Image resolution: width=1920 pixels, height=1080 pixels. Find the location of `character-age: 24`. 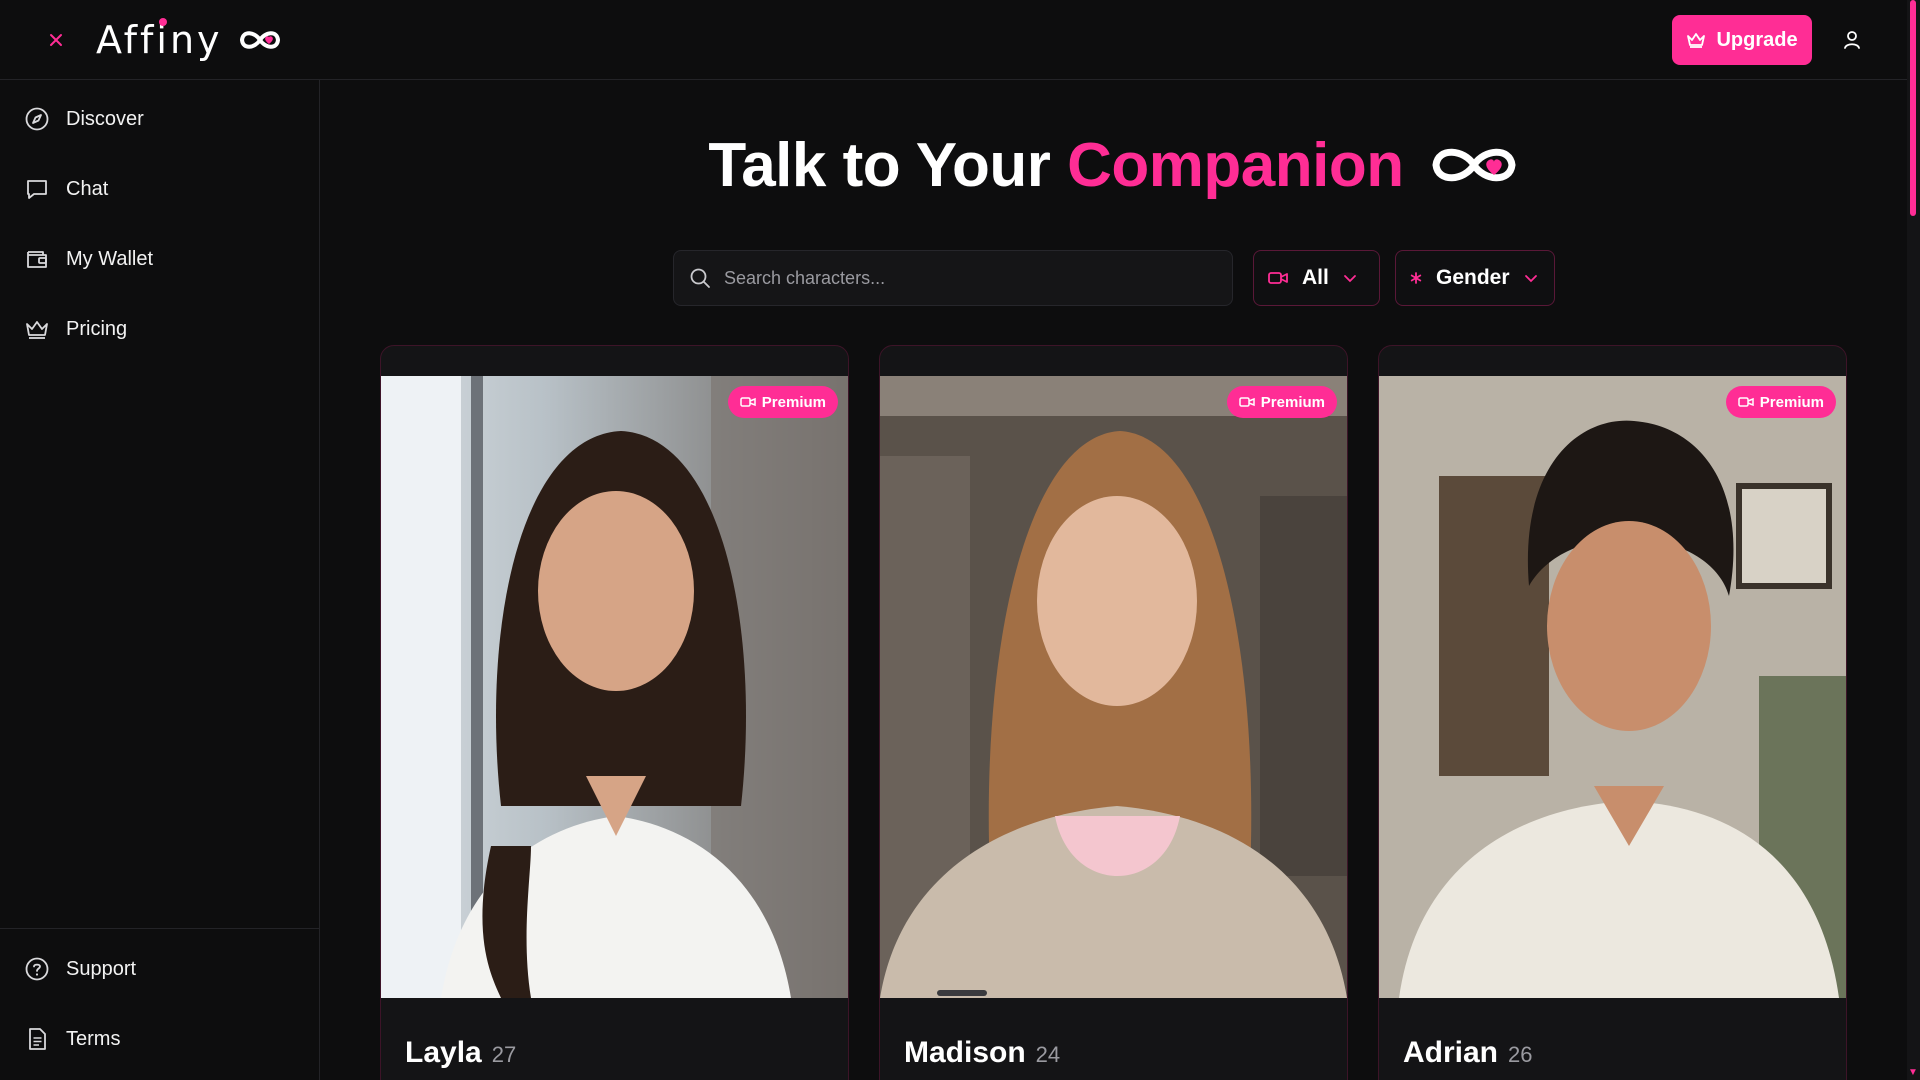

character-age: 24 is located at coordinates (1048, 1054).